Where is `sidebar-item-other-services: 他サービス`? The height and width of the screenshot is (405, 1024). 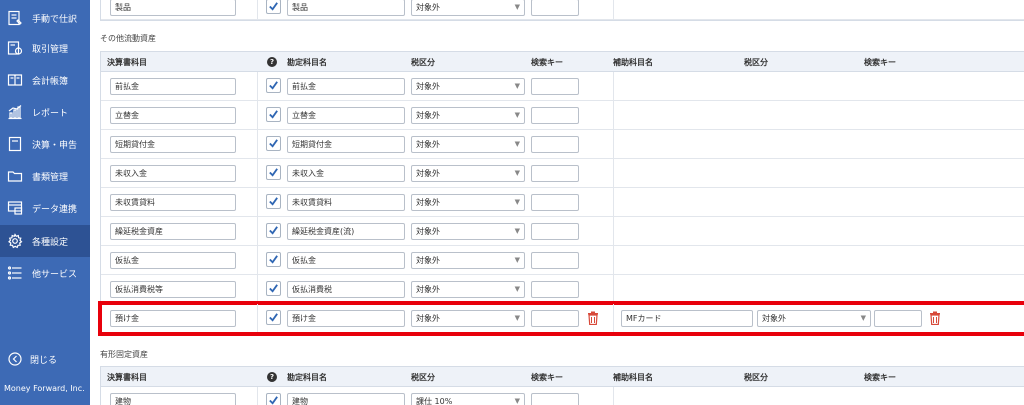
sidebar-item-other-services: 他サービス is located at coordinates (45, 273).